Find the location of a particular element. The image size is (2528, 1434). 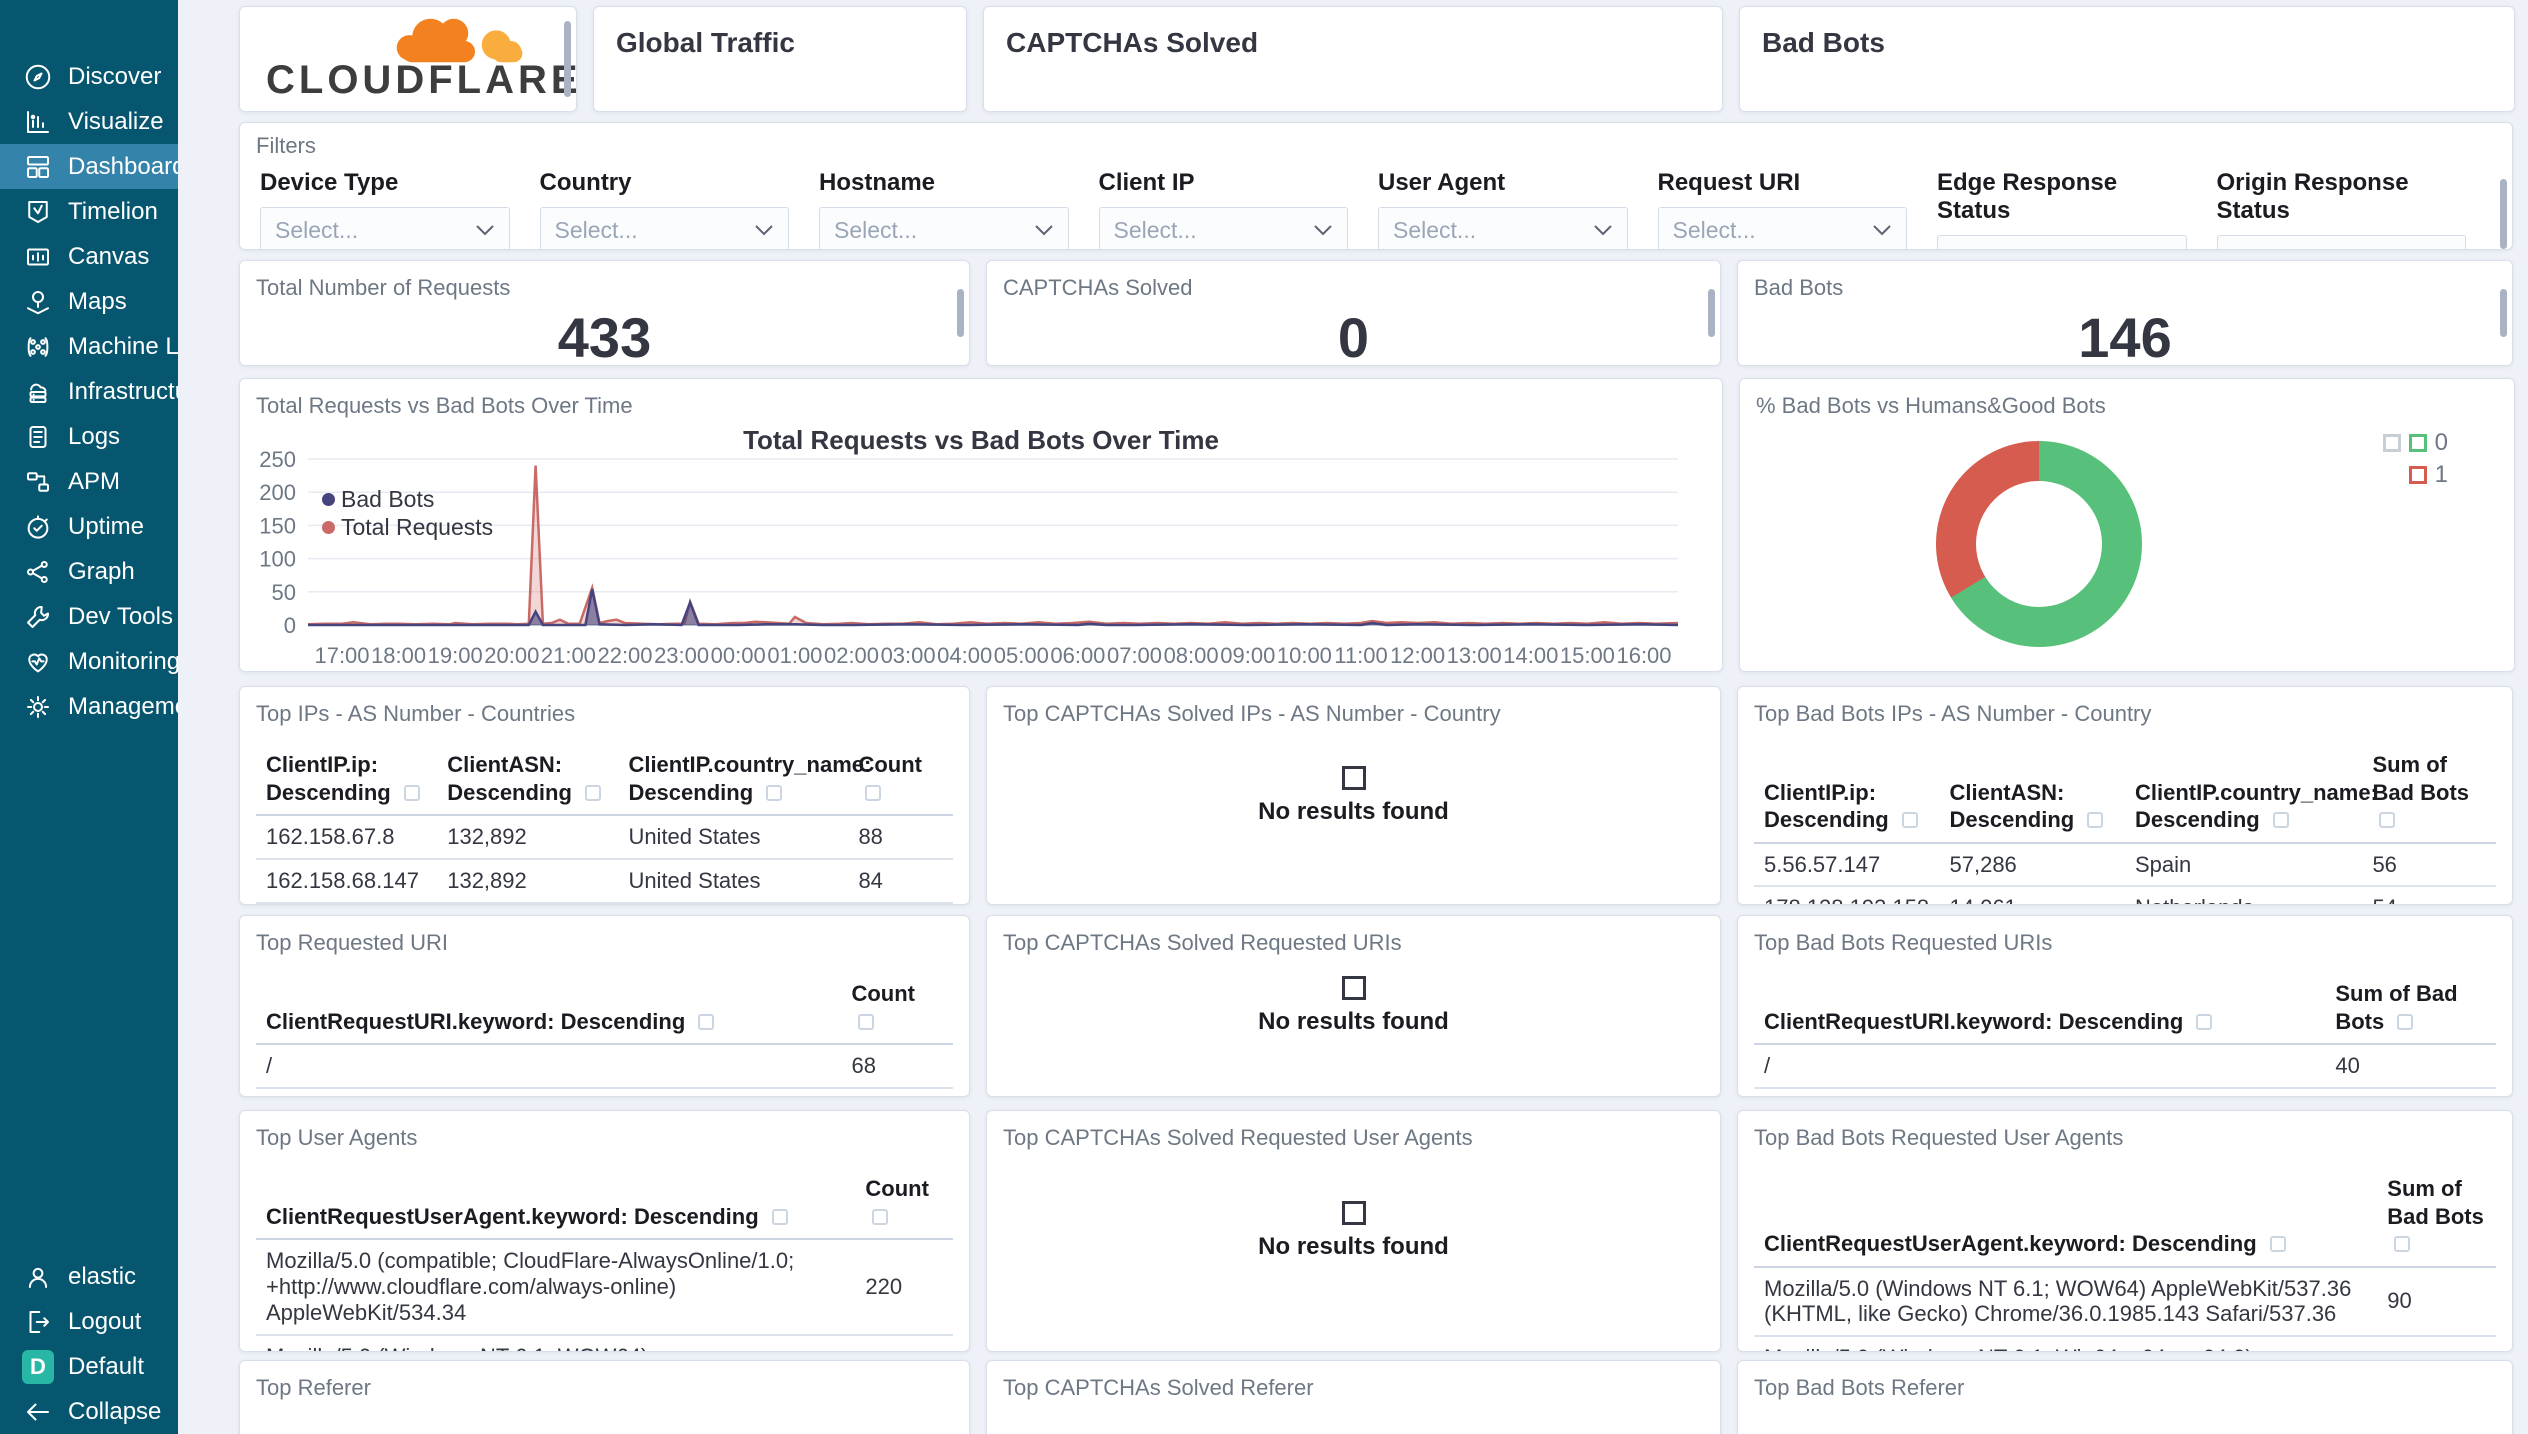

captchas-solved-metric-panel: CAPTCHAs Solved 0 is located at coordinates (1353, 313).